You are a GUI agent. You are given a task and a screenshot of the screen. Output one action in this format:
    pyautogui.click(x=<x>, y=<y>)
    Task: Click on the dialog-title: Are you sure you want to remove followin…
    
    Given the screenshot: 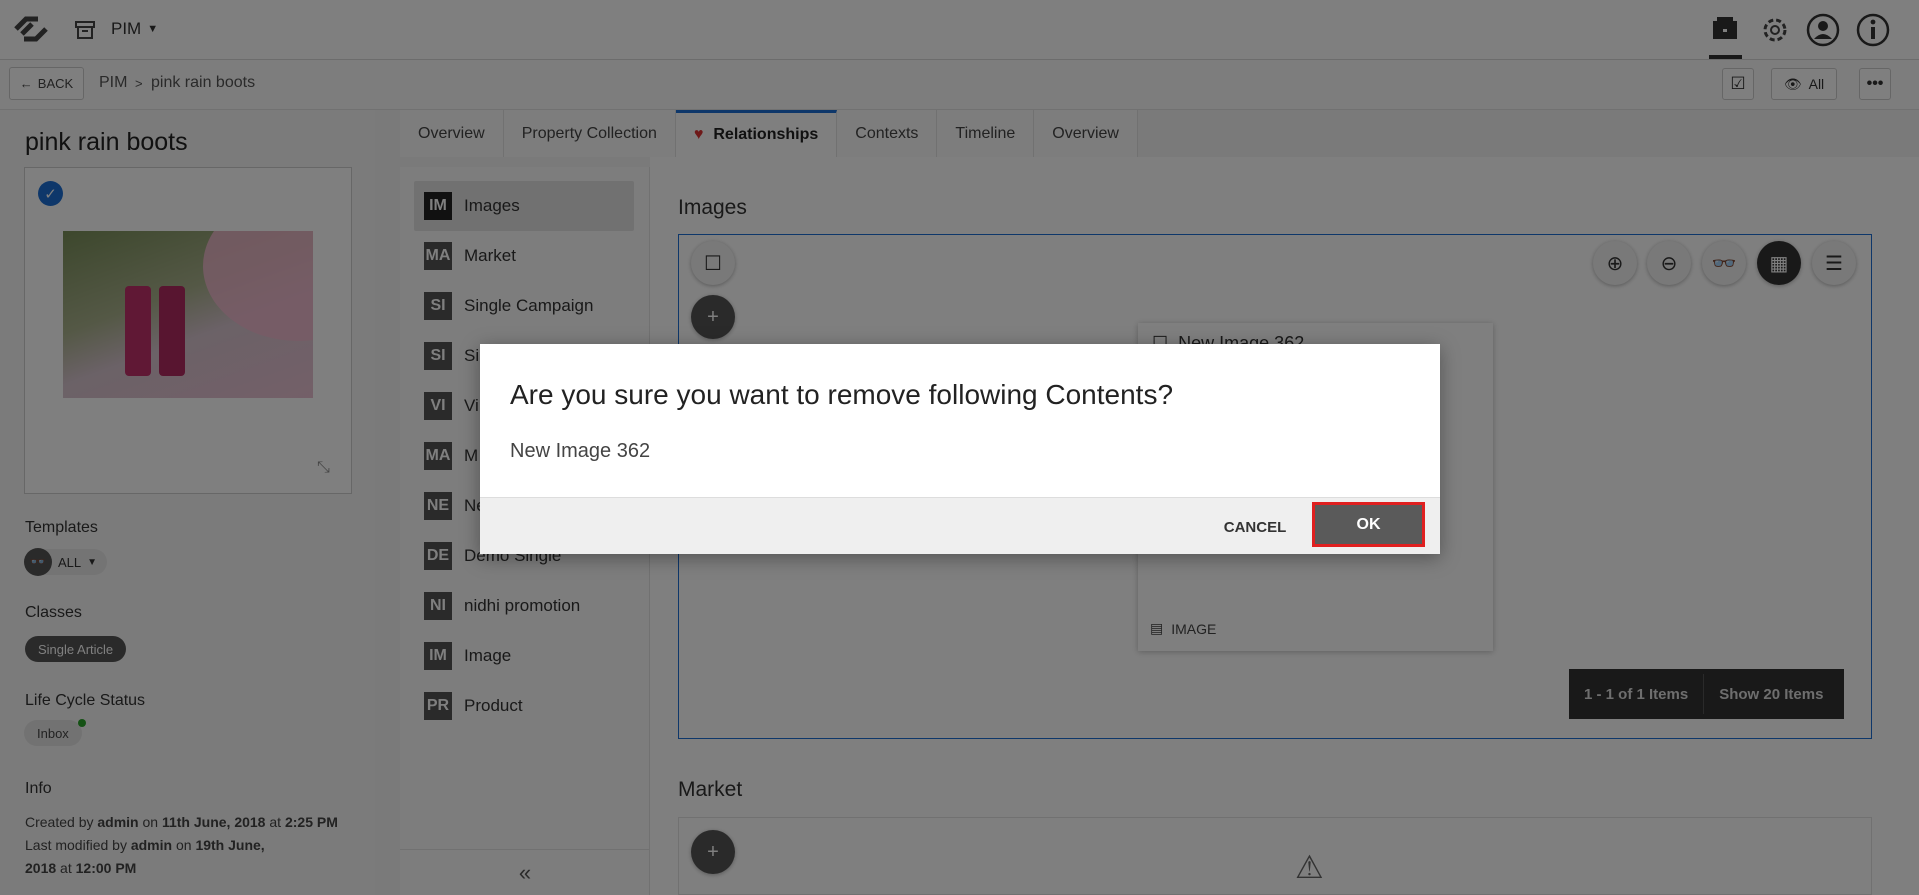 What is the action you would take?
    pyautogui.click(x=842, y=394)
    